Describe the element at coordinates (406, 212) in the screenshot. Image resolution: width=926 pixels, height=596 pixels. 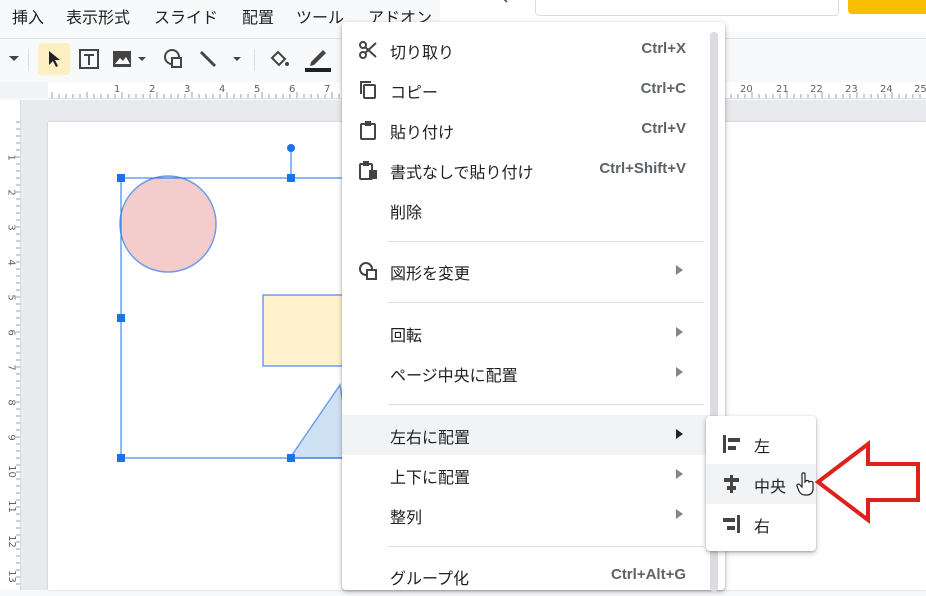
I see `menu-item-label: 削除` at that location.